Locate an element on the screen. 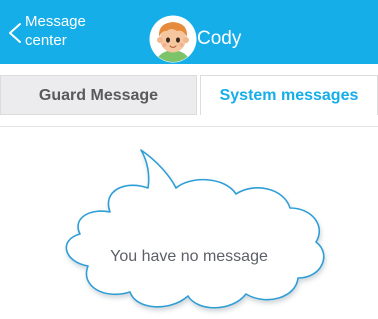 The width and height of the screenshot is (378, 319). tab-label: System messages is located at coordinates (289, 95).